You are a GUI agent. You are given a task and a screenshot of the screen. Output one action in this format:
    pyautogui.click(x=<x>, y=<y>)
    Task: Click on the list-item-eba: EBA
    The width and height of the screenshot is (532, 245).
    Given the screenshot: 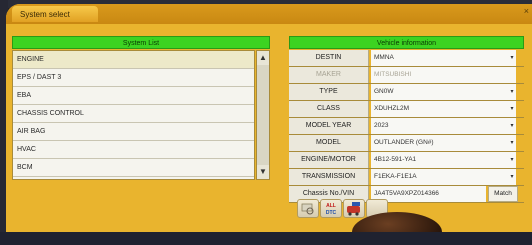 What is the action you would take?
    pyautogui.click(x=133, y=96)
    